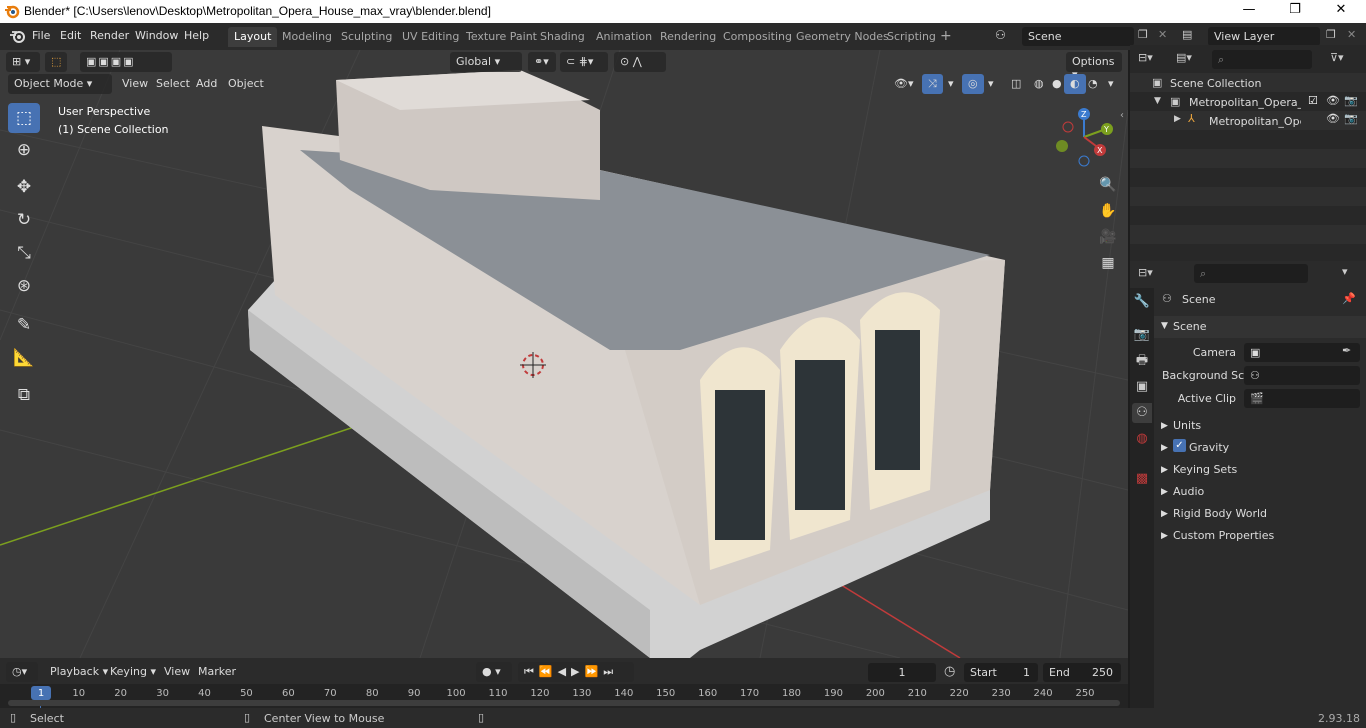 This screenshot has height=728, width=1366. Describe the element at coordinates (1108, 211) in the screenshot. I see `pan-hand-icon: ✋` at that location.